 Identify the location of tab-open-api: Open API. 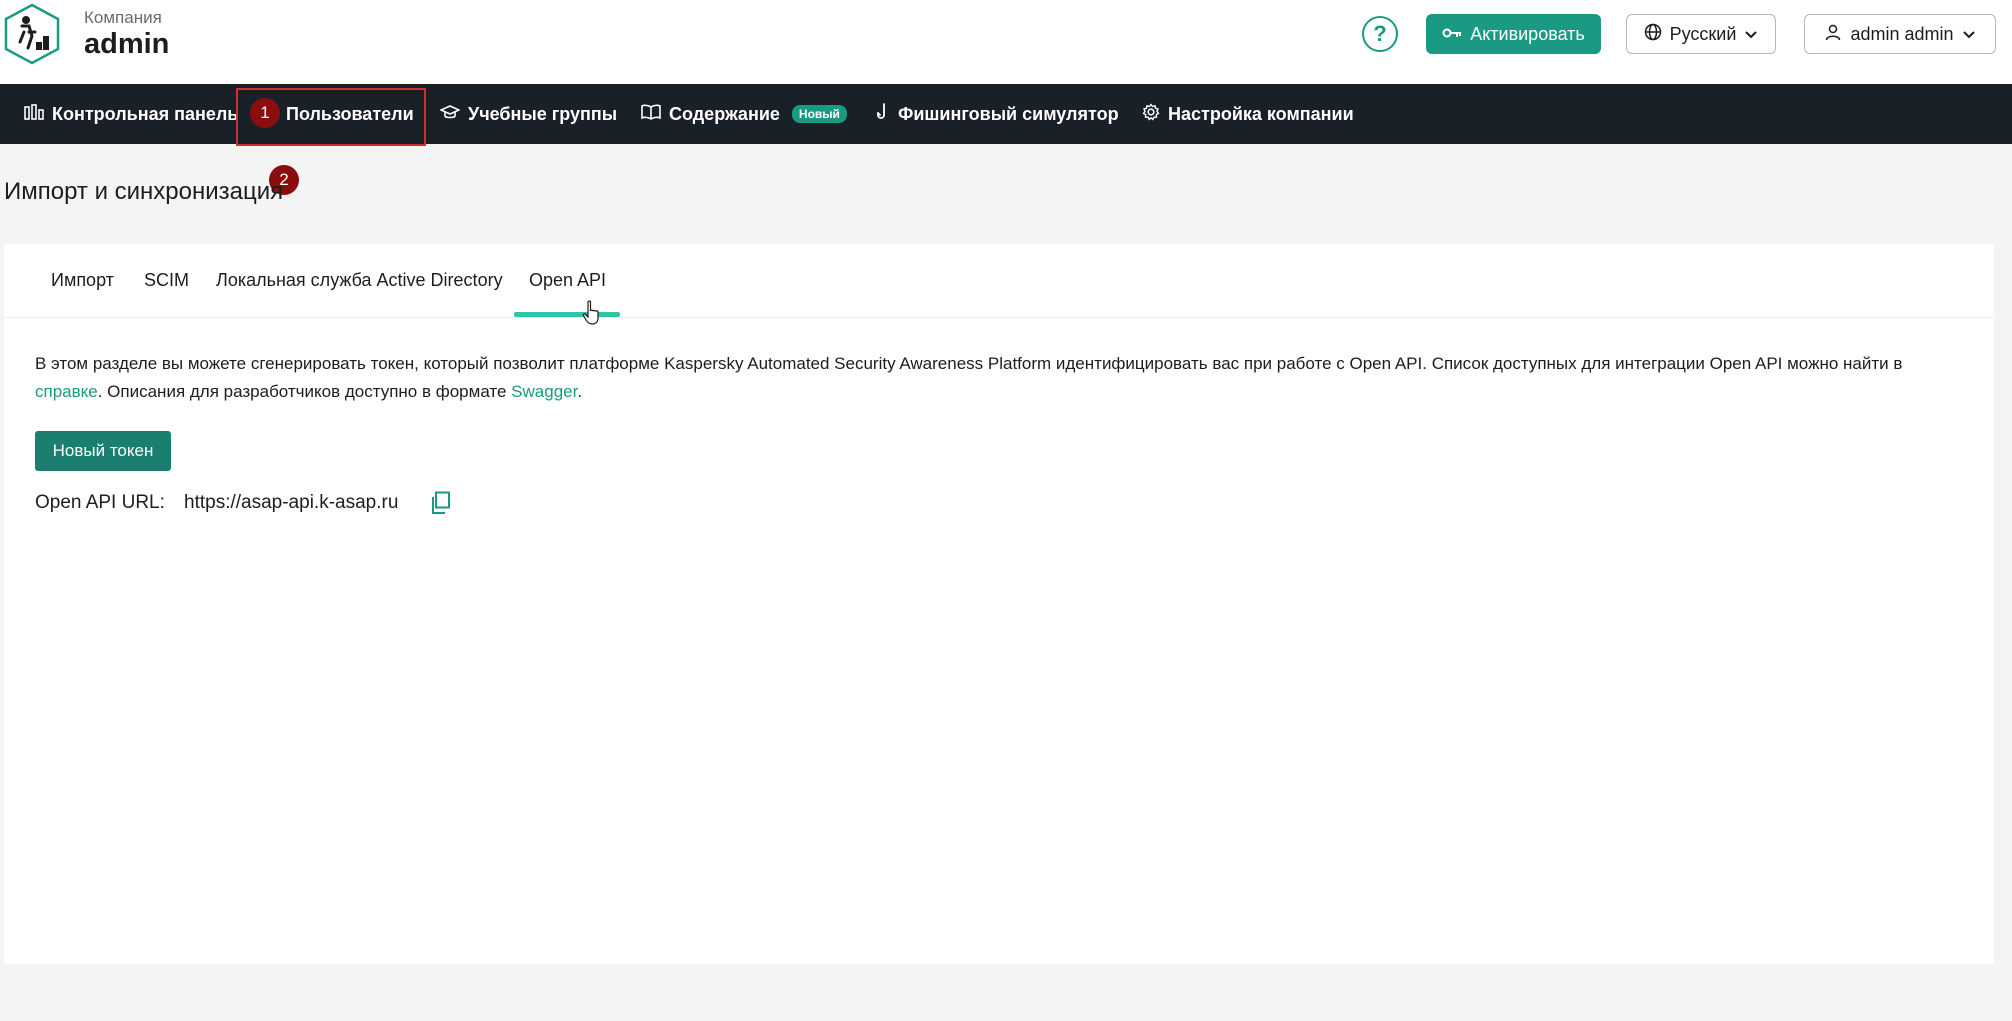
(567, 280).